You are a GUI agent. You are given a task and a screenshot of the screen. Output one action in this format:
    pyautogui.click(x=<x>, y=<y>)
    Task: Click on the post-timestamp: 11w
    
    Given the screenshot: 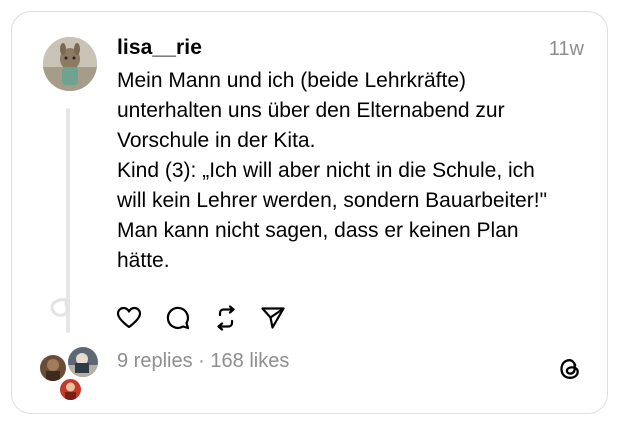 What is the action you would take?
    pyautogui.click(x=566, y=49)
    